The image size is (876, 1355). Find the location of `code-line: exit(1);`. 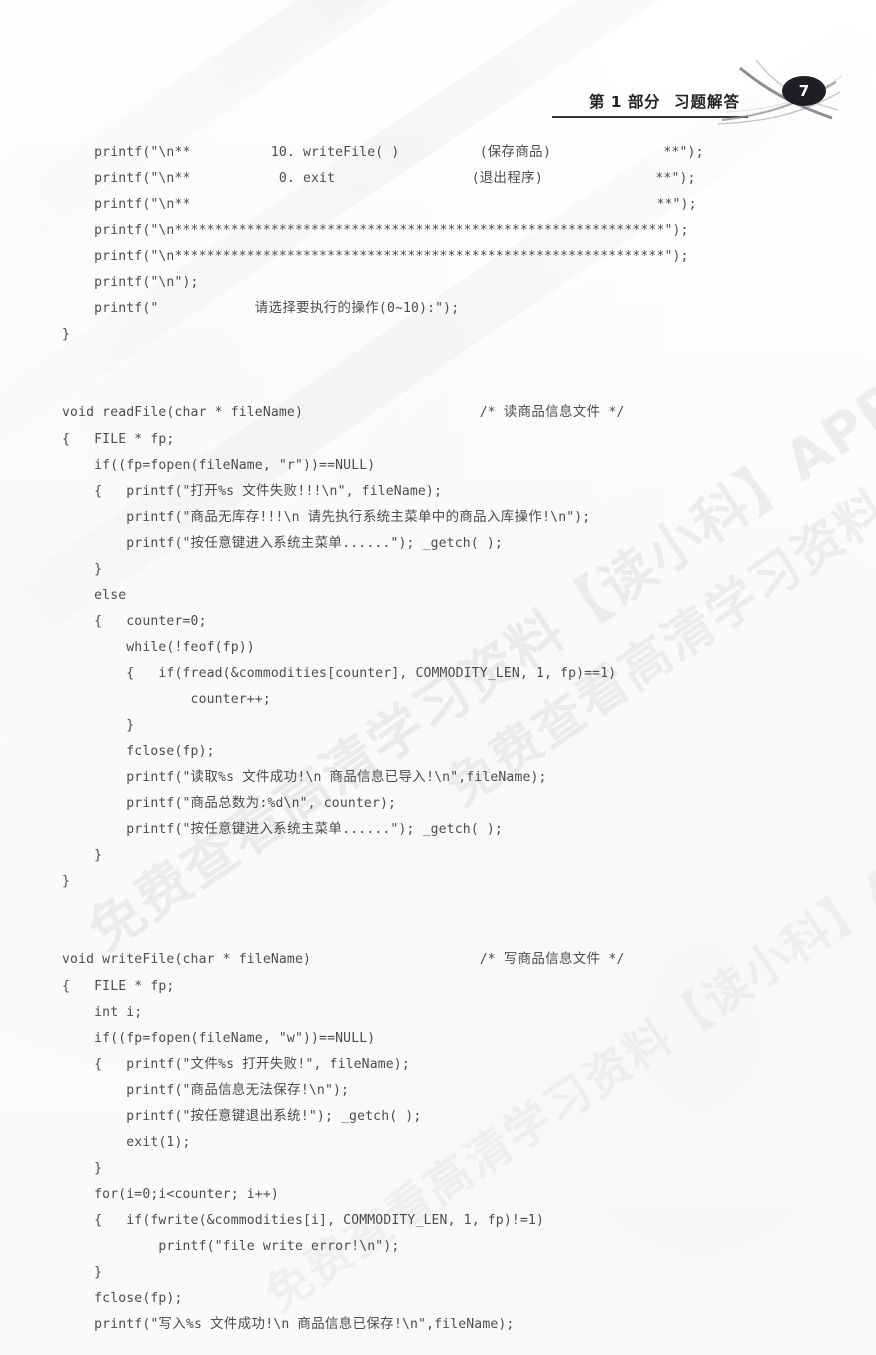

code-line: exit(1); is located at coordinates (126, 1142).